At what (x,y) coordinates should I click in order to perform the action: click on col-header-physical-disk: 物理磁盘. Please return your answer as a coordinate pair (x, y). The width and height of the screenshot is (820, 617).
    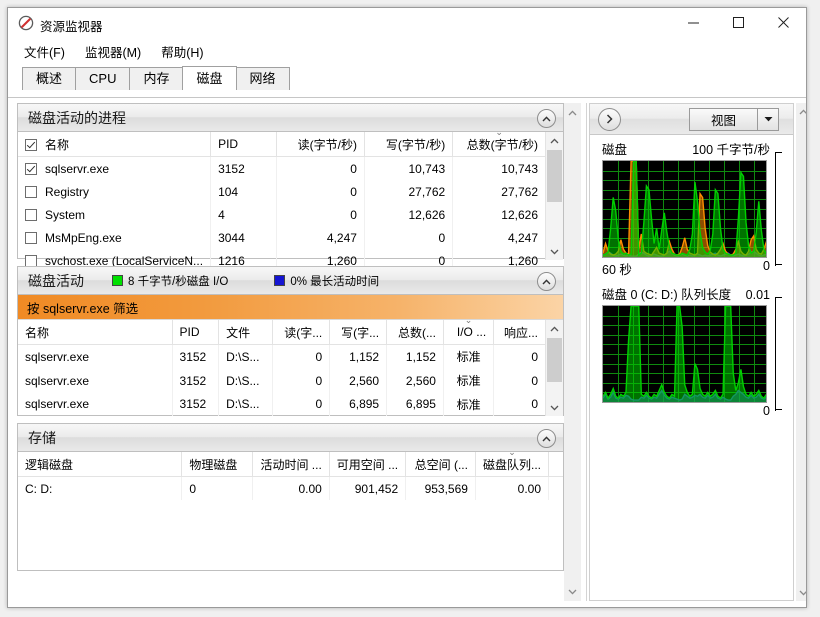
    Looking at the image, I should click on (217, 464).